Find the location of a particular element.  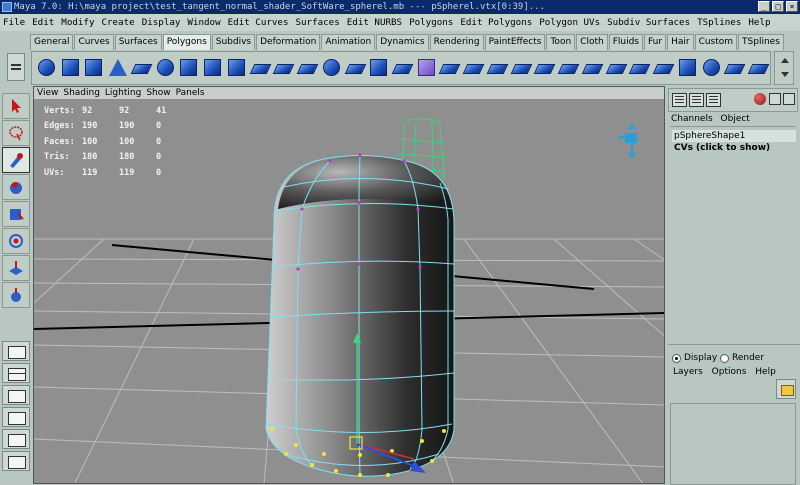

minimize-button: _ is located at coordinates (764, 6).